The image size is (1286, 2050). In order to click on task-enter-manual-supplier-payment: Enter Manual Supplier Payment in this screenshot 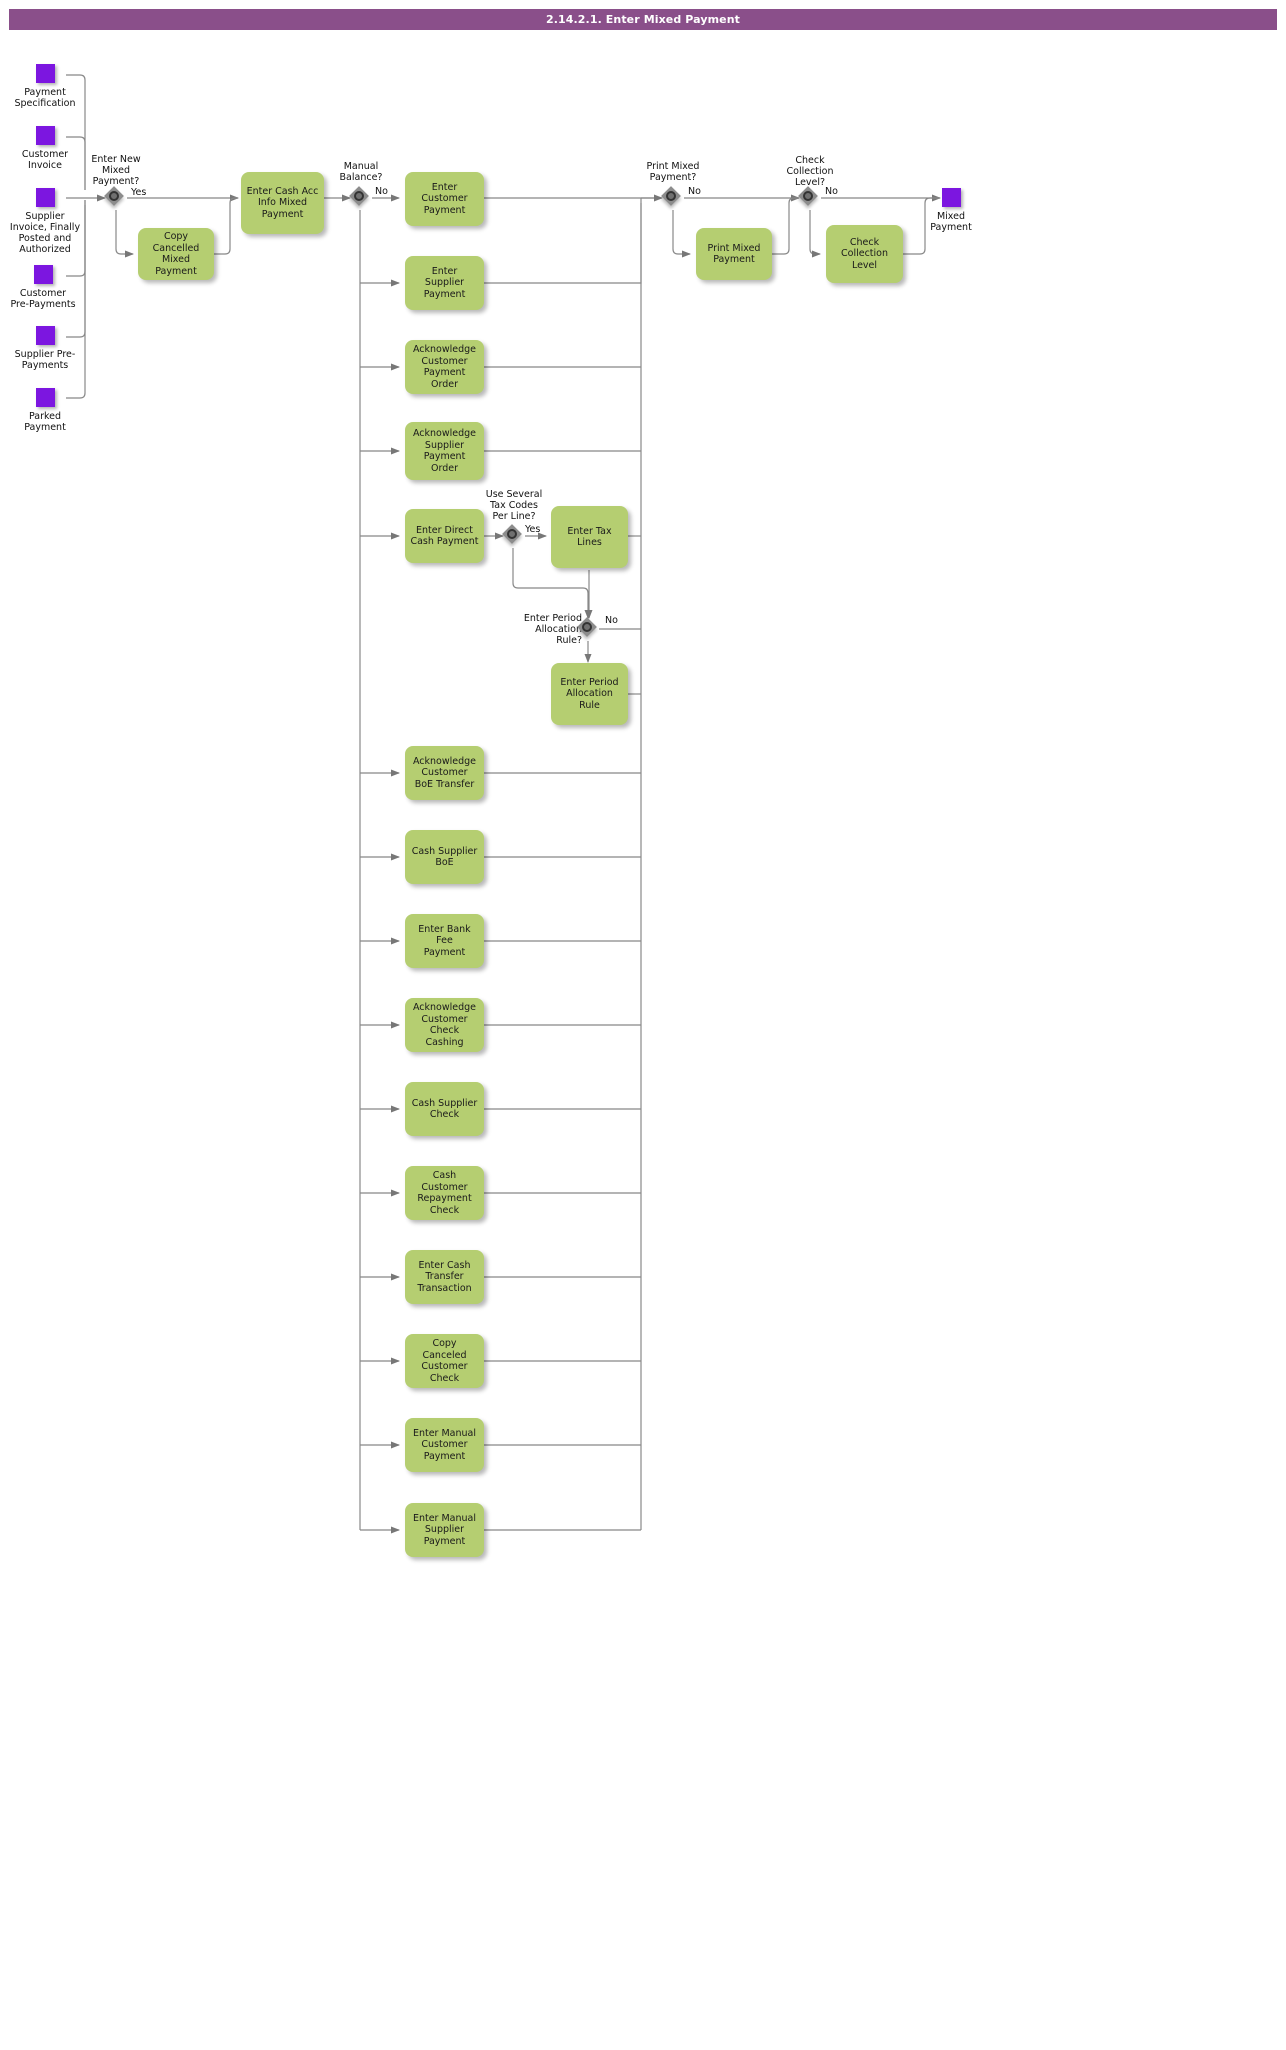, I will do `click(444, 1530)`.